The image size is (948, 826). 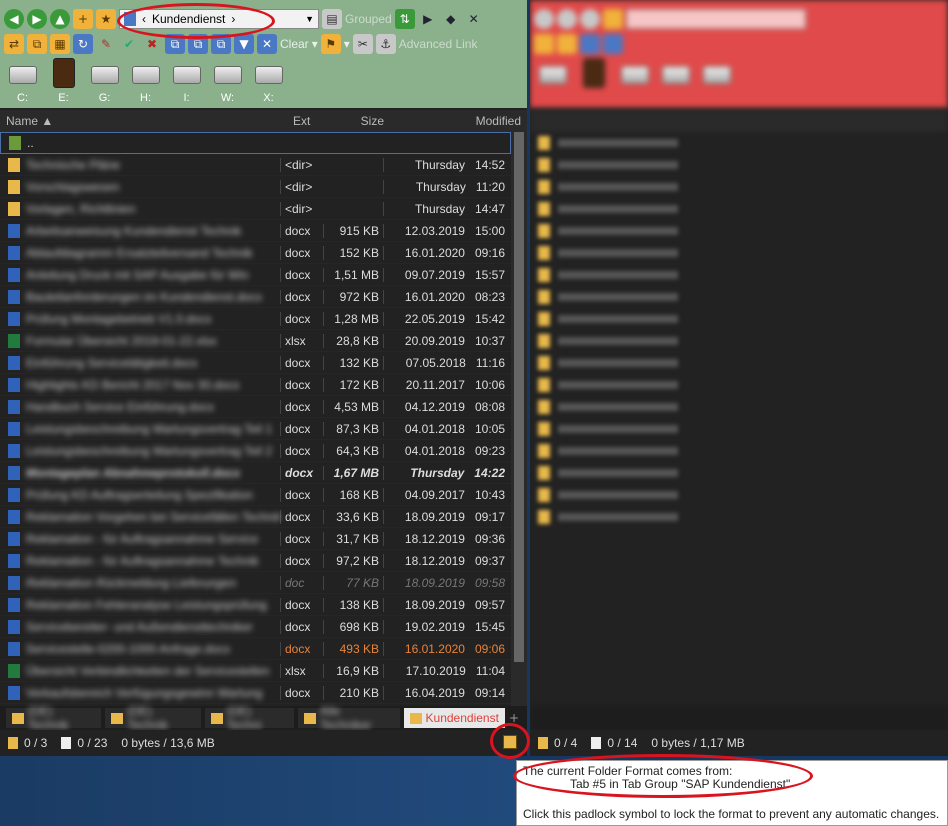 What do you see at coordinates (438, 44) in the screenshot?
I see `advanced-link-button: Advanced Link` at bounding box center [438, 44].